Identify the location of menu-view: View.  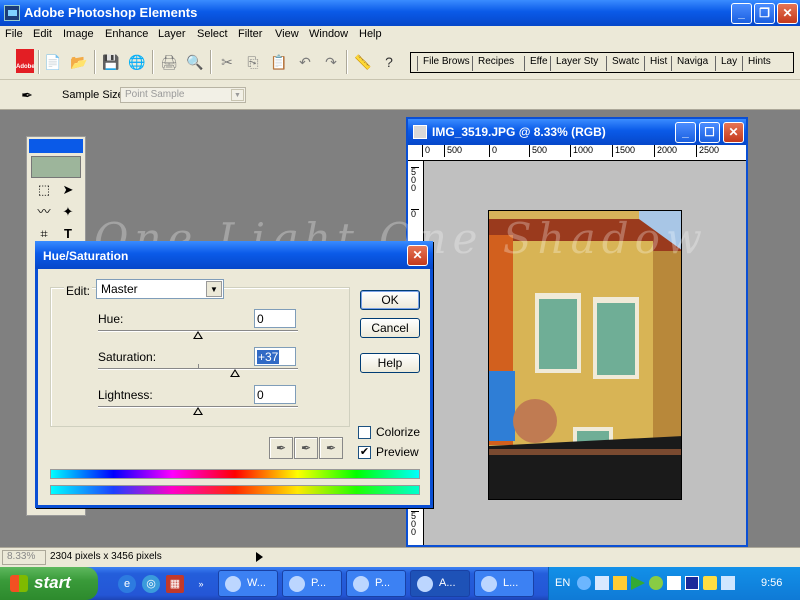
(287, 34).